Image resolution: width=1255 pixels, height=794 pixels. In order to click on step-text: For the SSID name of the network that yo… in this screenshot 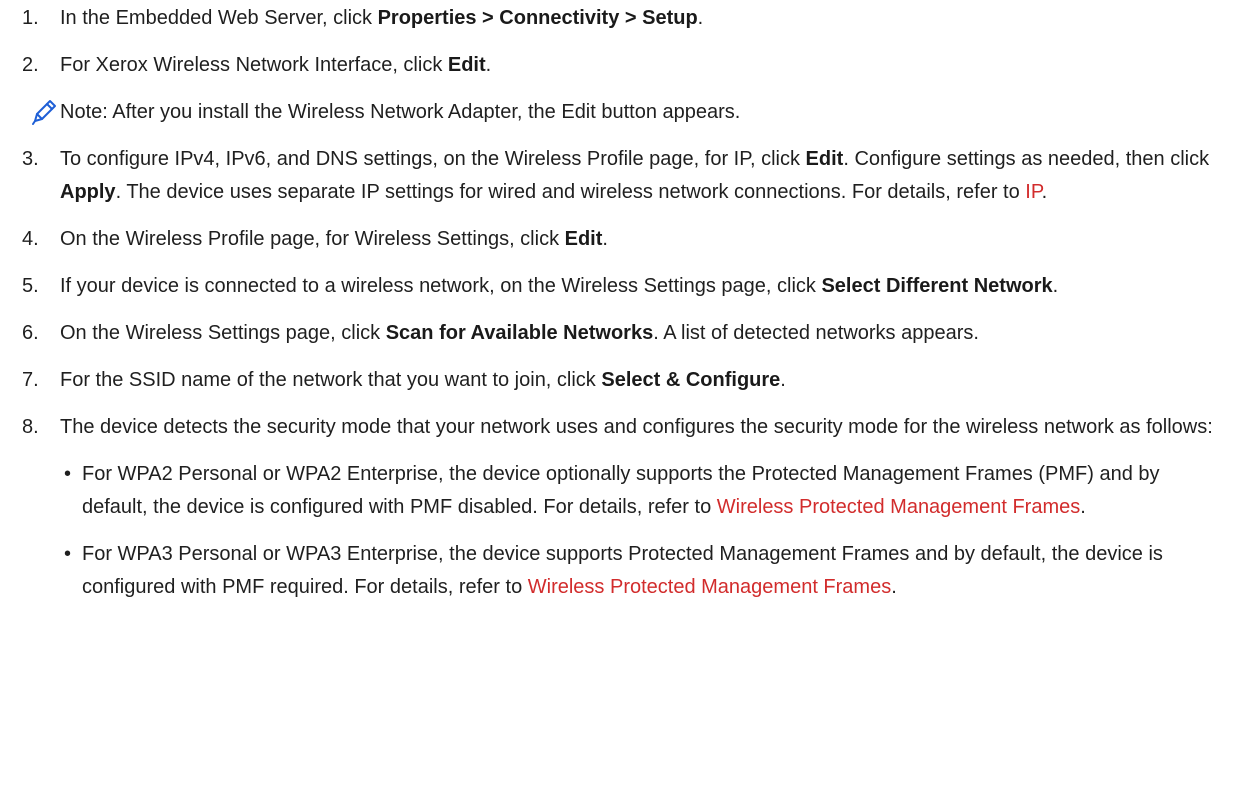, I will do `click(331, 380)`.